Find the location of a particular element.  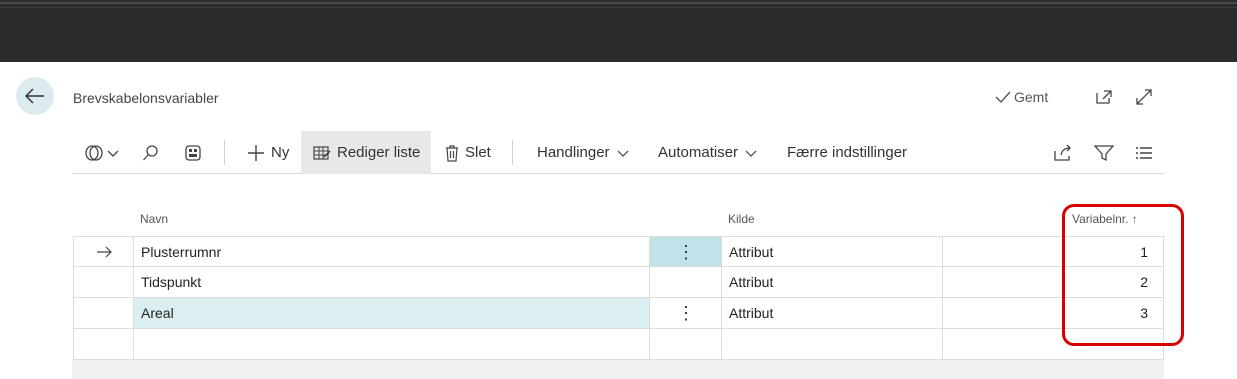

name-cell: Tidspunkt is located at coordinates (391, 282).